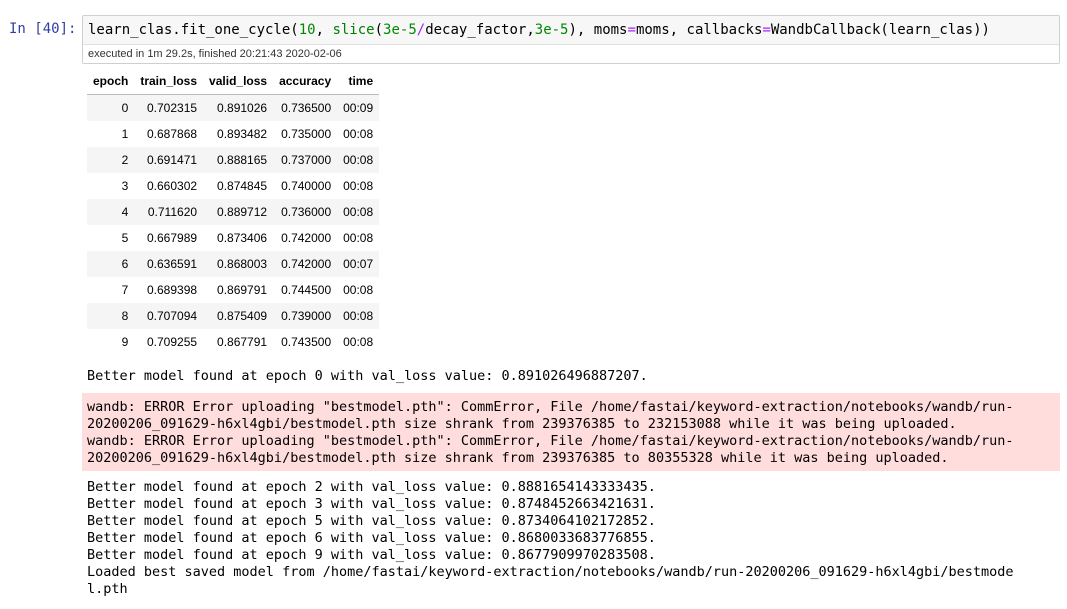 The image size is (1067, 609). Describe the element at coordinates (305, 107) in the screenshot. I see `cell-accuracy: 0.736500` at that location.